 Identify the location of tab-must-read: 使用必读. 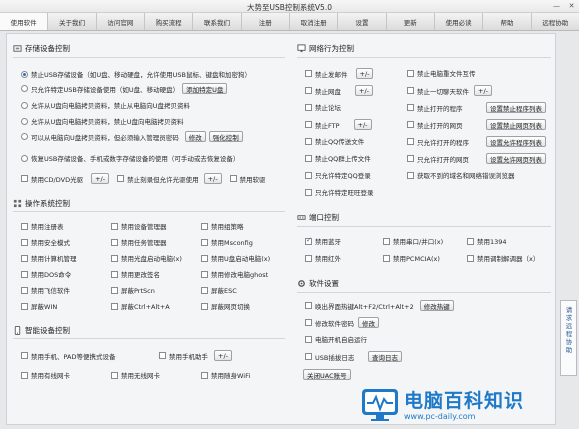
(459, 21).